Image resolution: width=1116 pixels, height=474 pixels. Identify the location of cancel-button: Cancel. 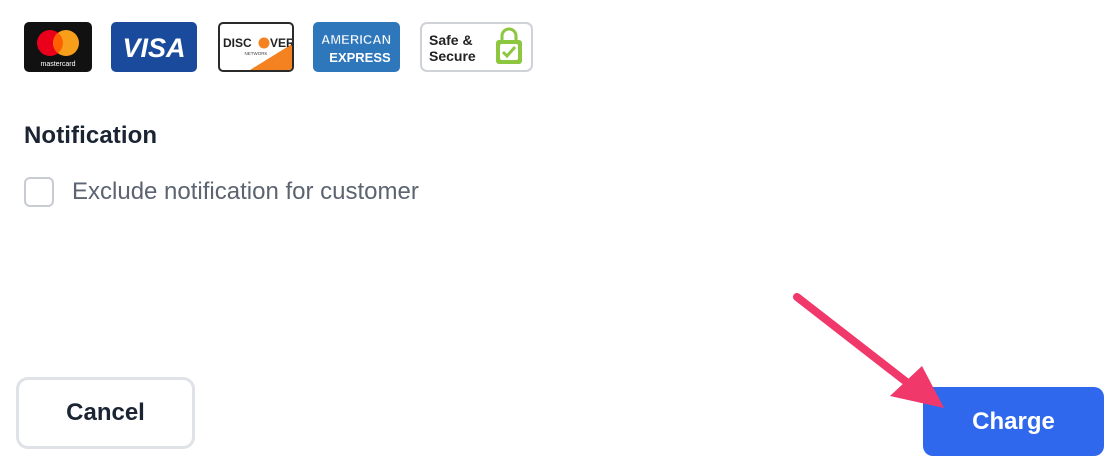
(105, 413).